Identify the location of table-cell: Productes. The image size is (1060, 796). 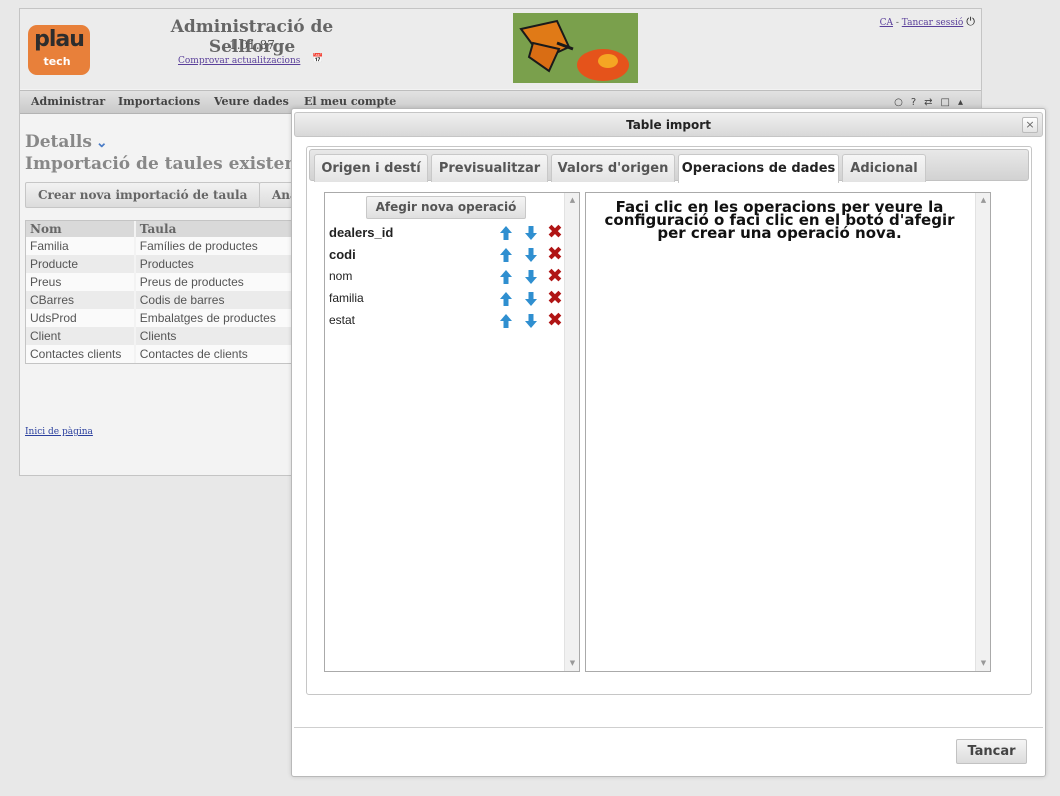
(214, 264).